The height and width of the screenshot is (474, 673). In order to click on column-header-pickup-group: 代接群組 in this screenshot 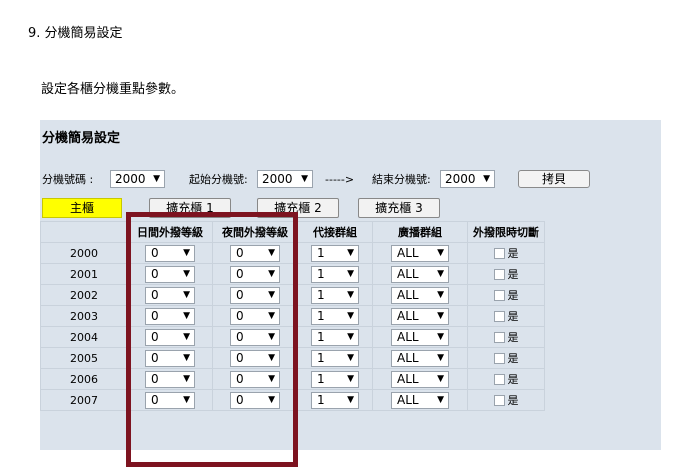, I will do `click(335, 232)`.